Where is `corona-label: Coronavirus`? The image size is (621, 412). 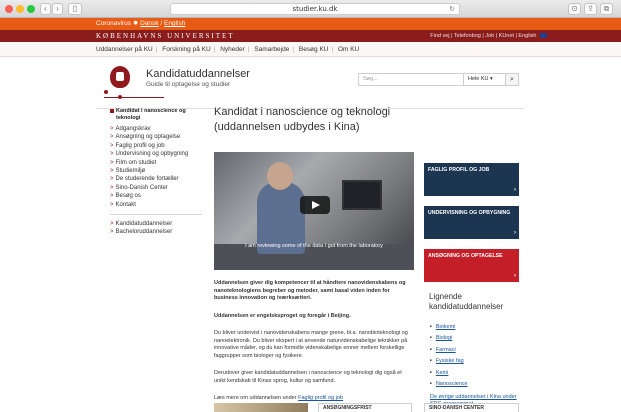 corona-label: Coronavirus is located at coordinates (114, 23).